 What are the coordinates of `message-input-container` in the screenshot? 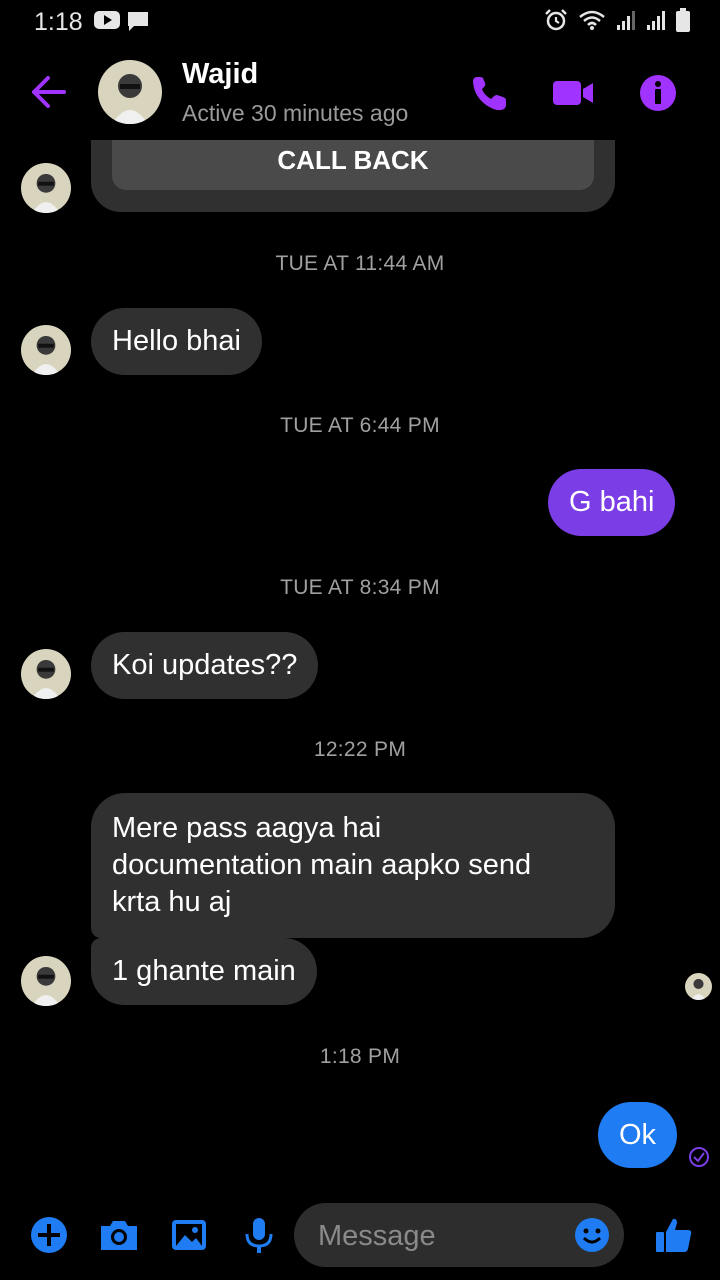 It's located at (459, 1236).